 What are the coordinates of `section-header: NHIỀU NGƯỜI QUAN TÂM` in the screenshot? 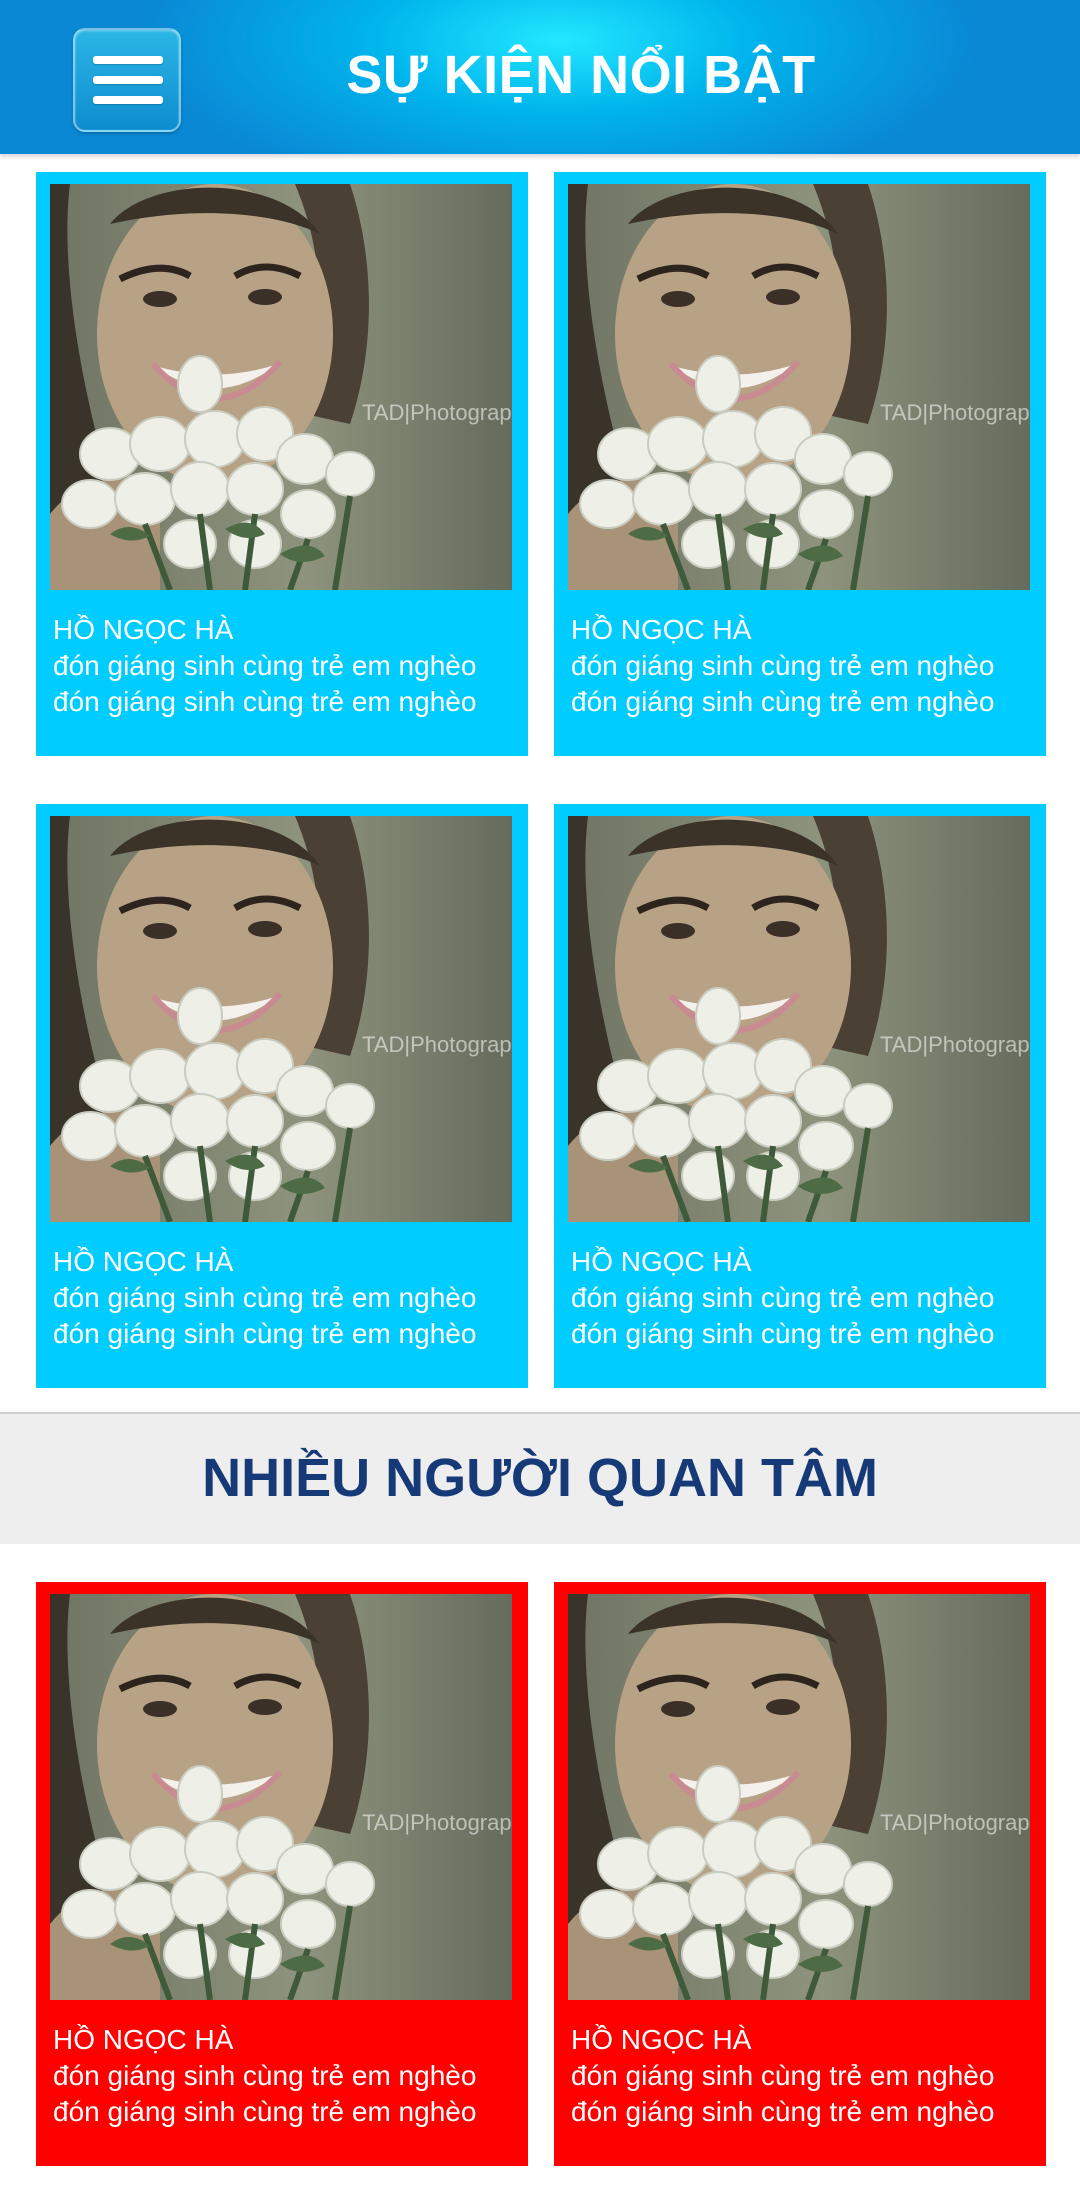 It's located at (540, 1478).